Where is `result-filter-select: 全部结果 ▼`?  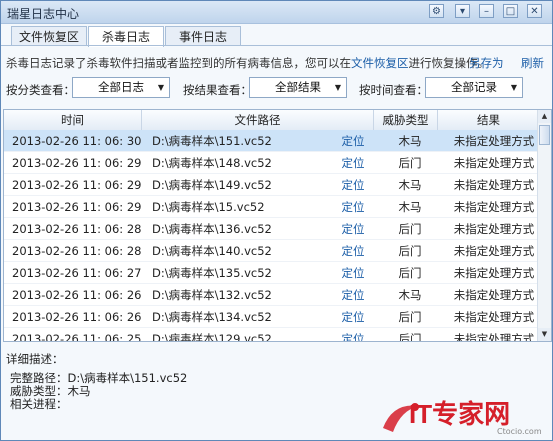
result-filter-select: 全部结果 ▼ is located at coordinates (298, 87).